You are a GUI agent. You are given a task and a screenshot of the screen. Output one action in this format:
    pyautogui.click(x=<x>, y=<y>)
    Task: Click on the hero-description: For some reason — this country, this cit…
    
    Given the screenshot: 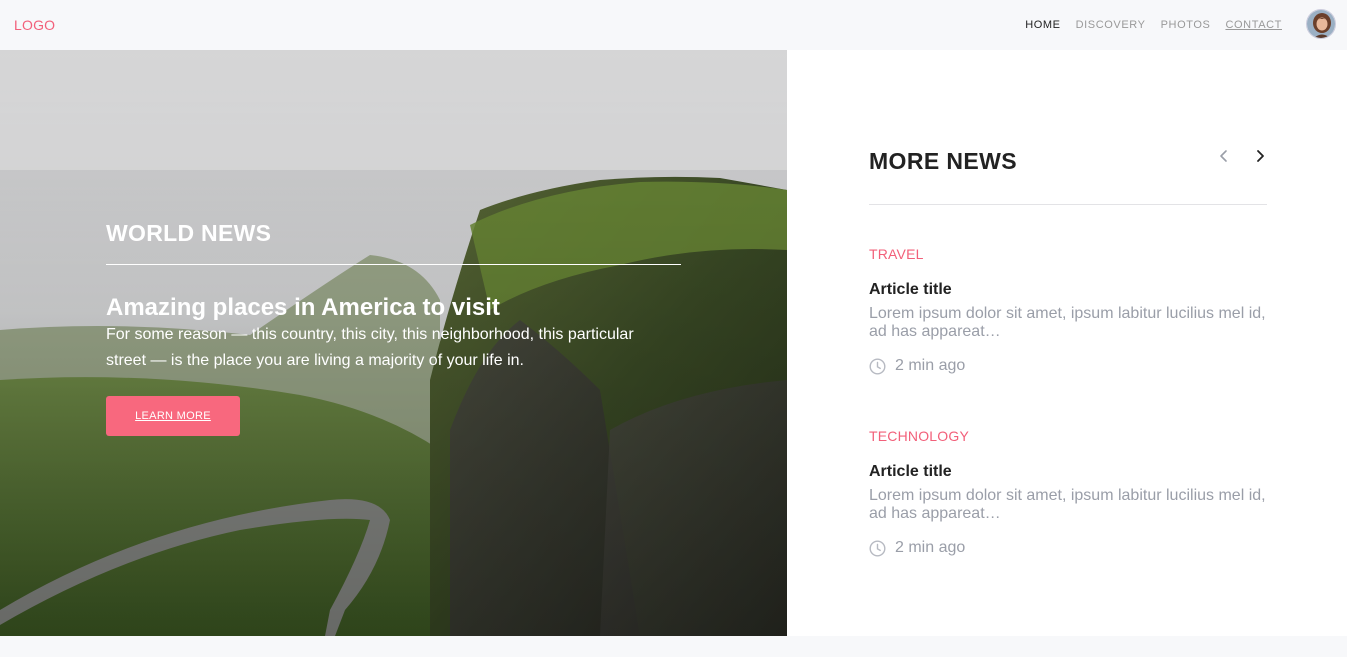 What is the action you would take?
    pyautogui.click(x=370, y=347)
    